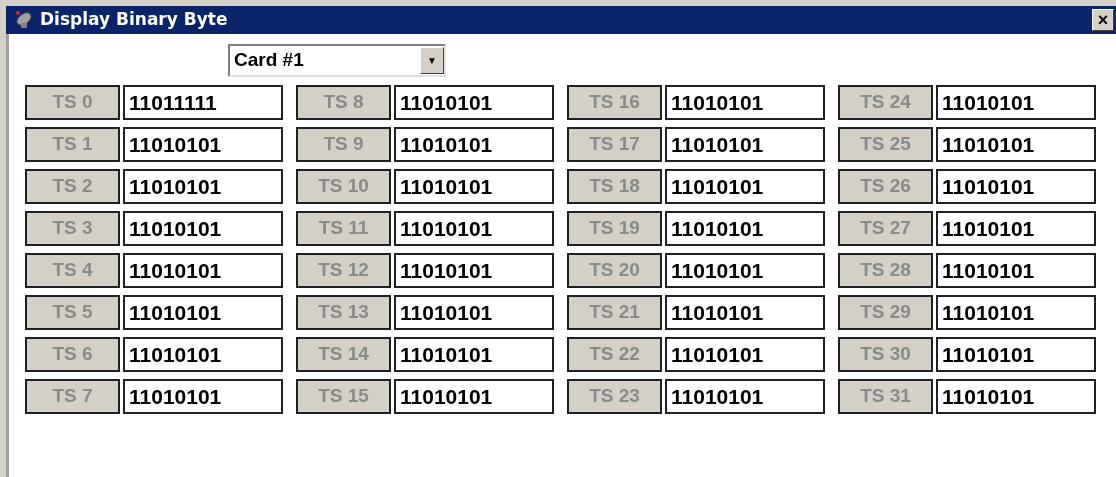  I want to click on window-title: Display Binary Byte, so click(134, 20).